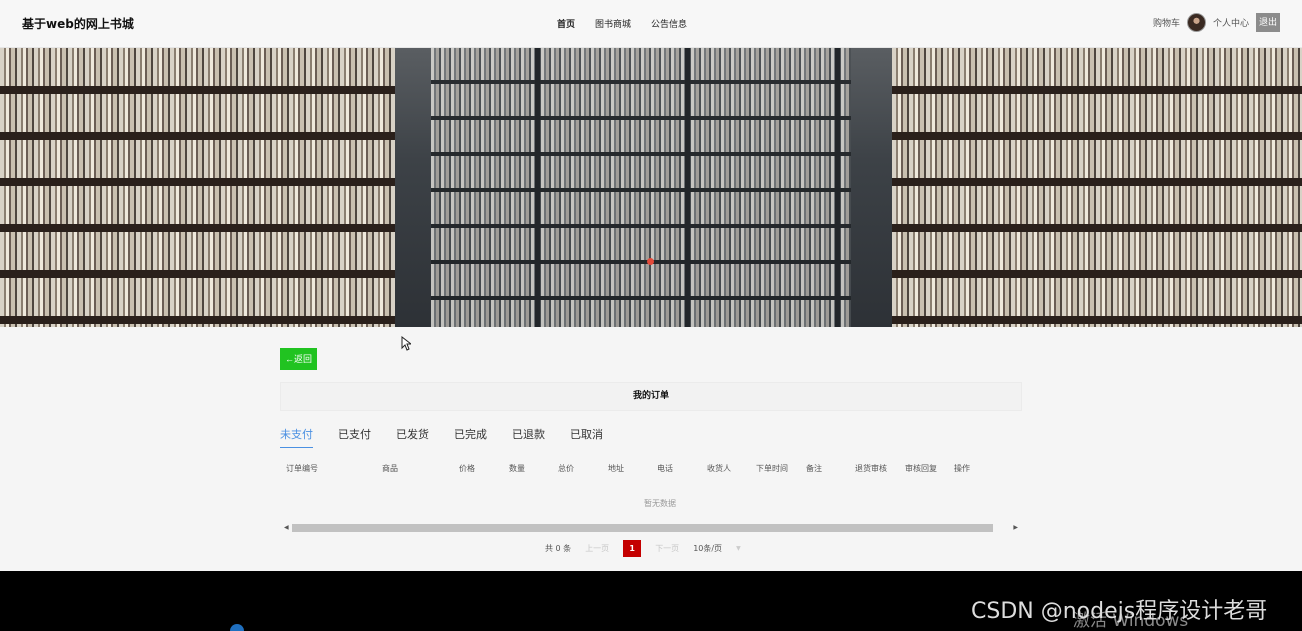 Image resolution: width=1302 pixels, height=631 pixels. I want to click on cart-link: 购物车, so click(1166, 22).